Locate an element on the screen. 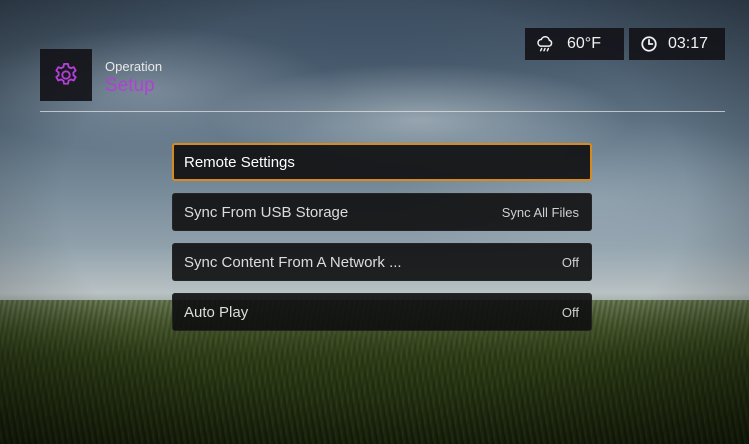 This screenshot has width=749, height=444. weather-widget: 60°F is located at coordinates (574, 44).